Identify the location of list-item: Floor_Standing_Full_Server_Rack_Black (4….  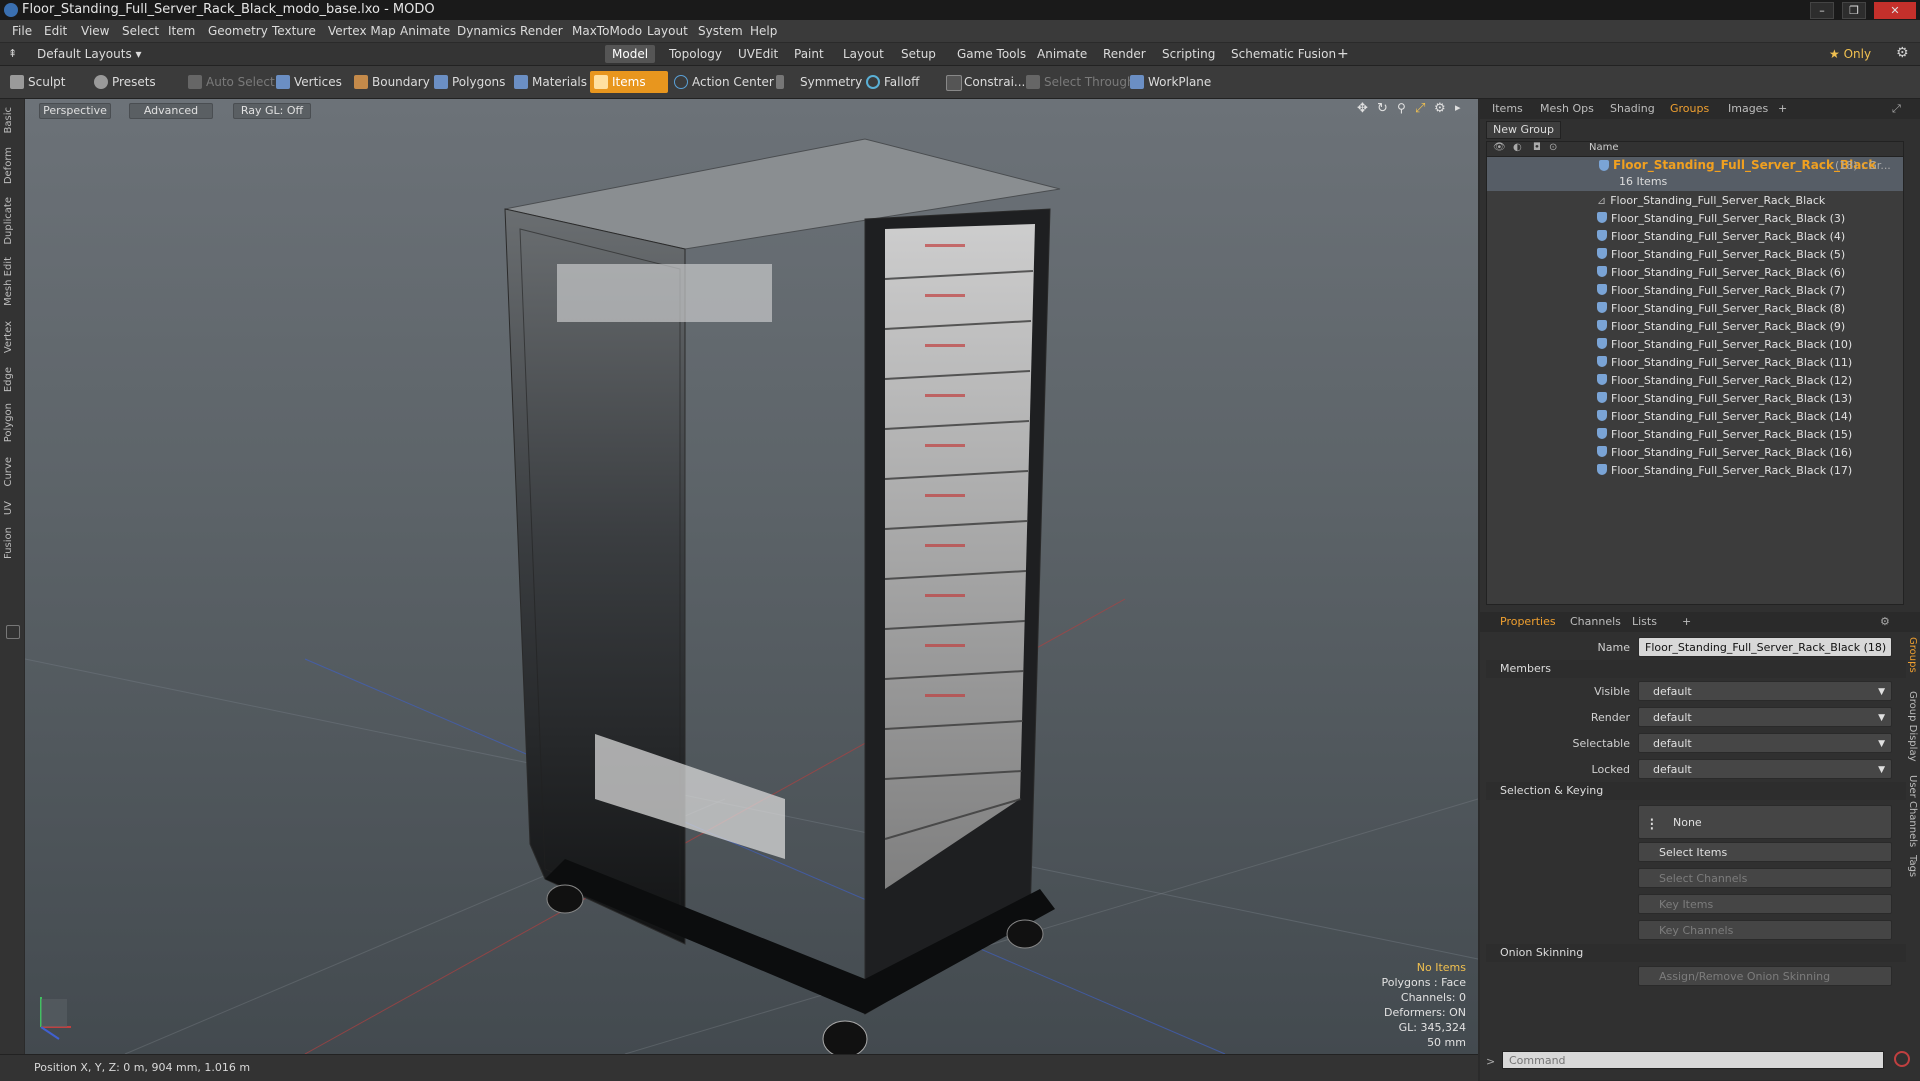
(1721, 237).